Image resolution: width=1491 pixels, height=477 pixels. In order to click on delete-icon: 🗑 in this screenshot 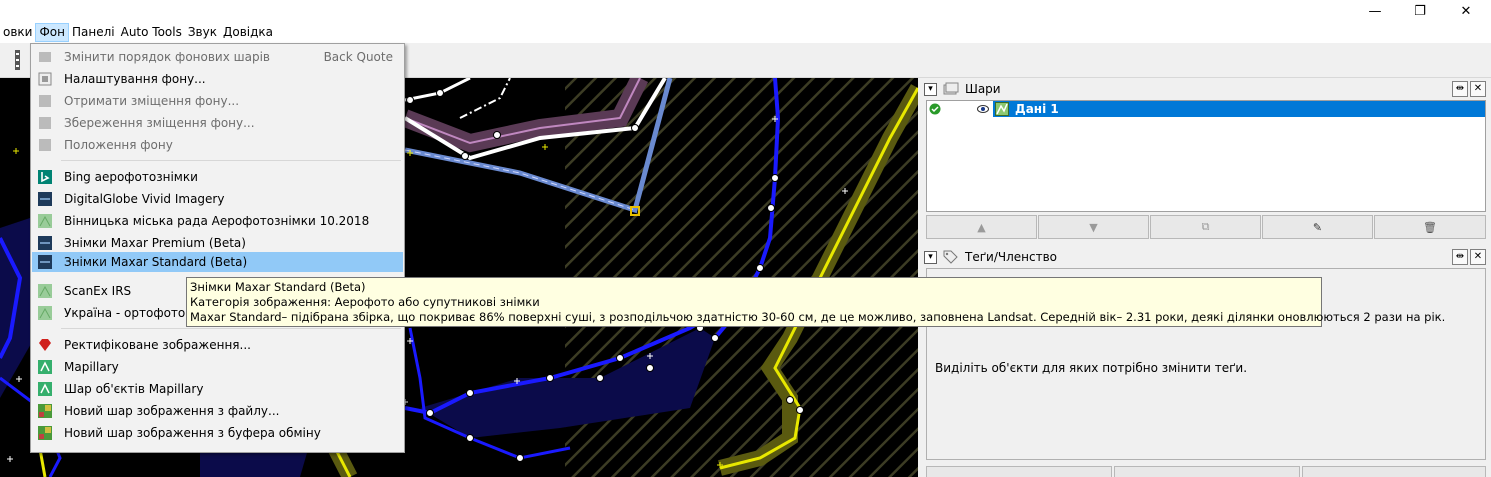, I will do `click(1430, 227)`.